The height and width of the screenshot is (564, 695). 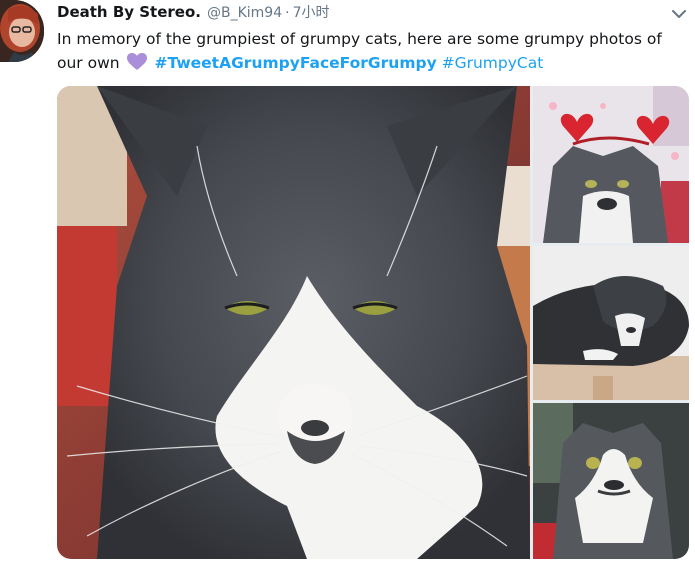 I want to click on hashtag-tweetagrumpyface-link: #TweetAGrumpyFaceForGrumpy, so click(x=295, y=63).